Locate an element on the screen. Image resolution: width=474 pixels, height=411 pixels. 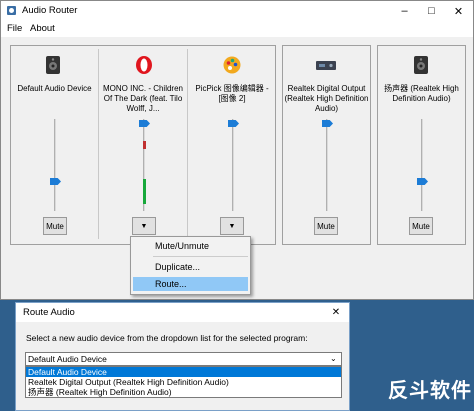
watermark-text: 反斗软件 is located at coordinates (430, 391).